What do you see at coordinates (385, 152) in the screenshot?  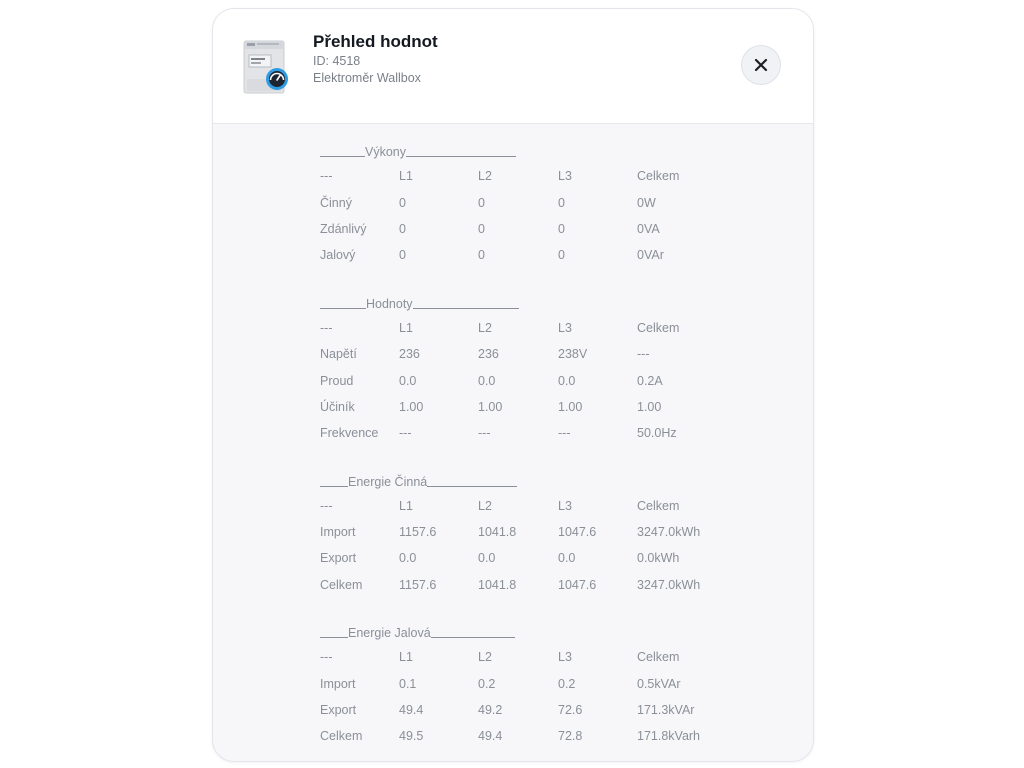 I see `section-title: Výkony` at bounding box center [385, 152].